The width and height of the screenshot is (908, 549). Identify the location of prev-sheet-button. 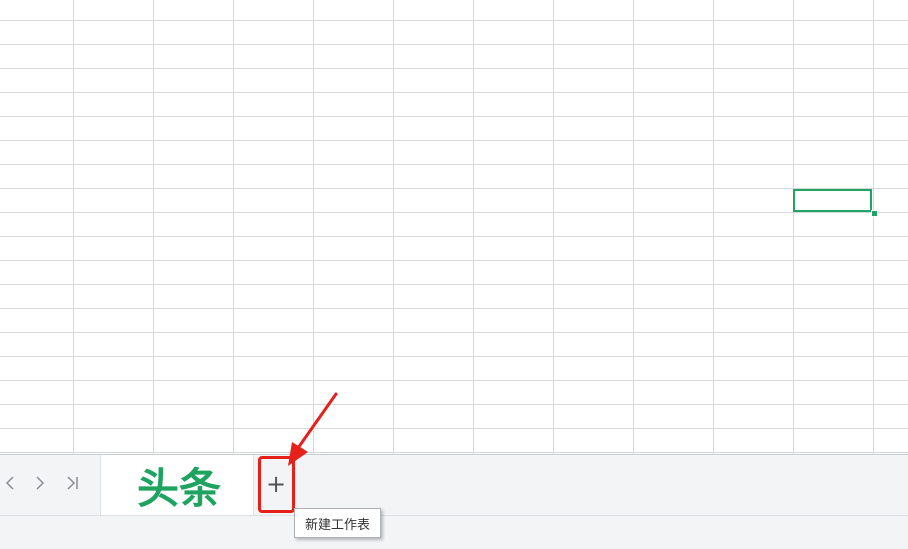
(10, 483).